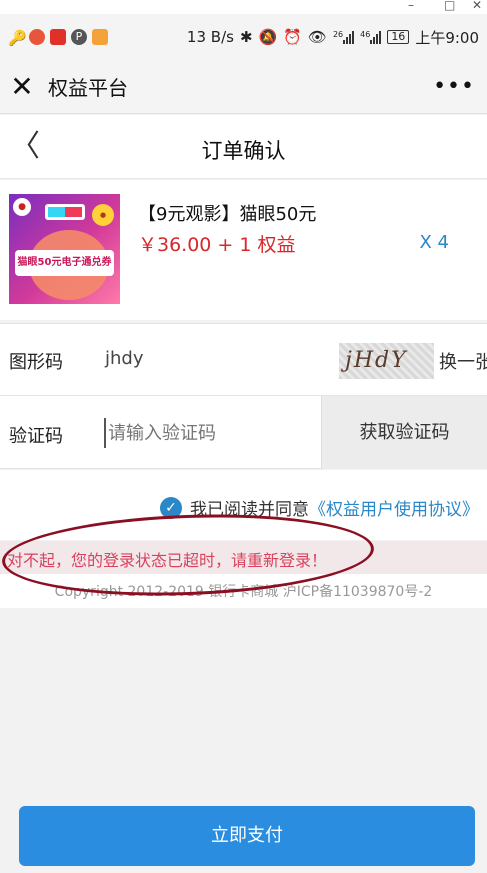  Describe the element at coordinates (454, 86) in the screenshot. I see `more-options-icon: •••` at that location.